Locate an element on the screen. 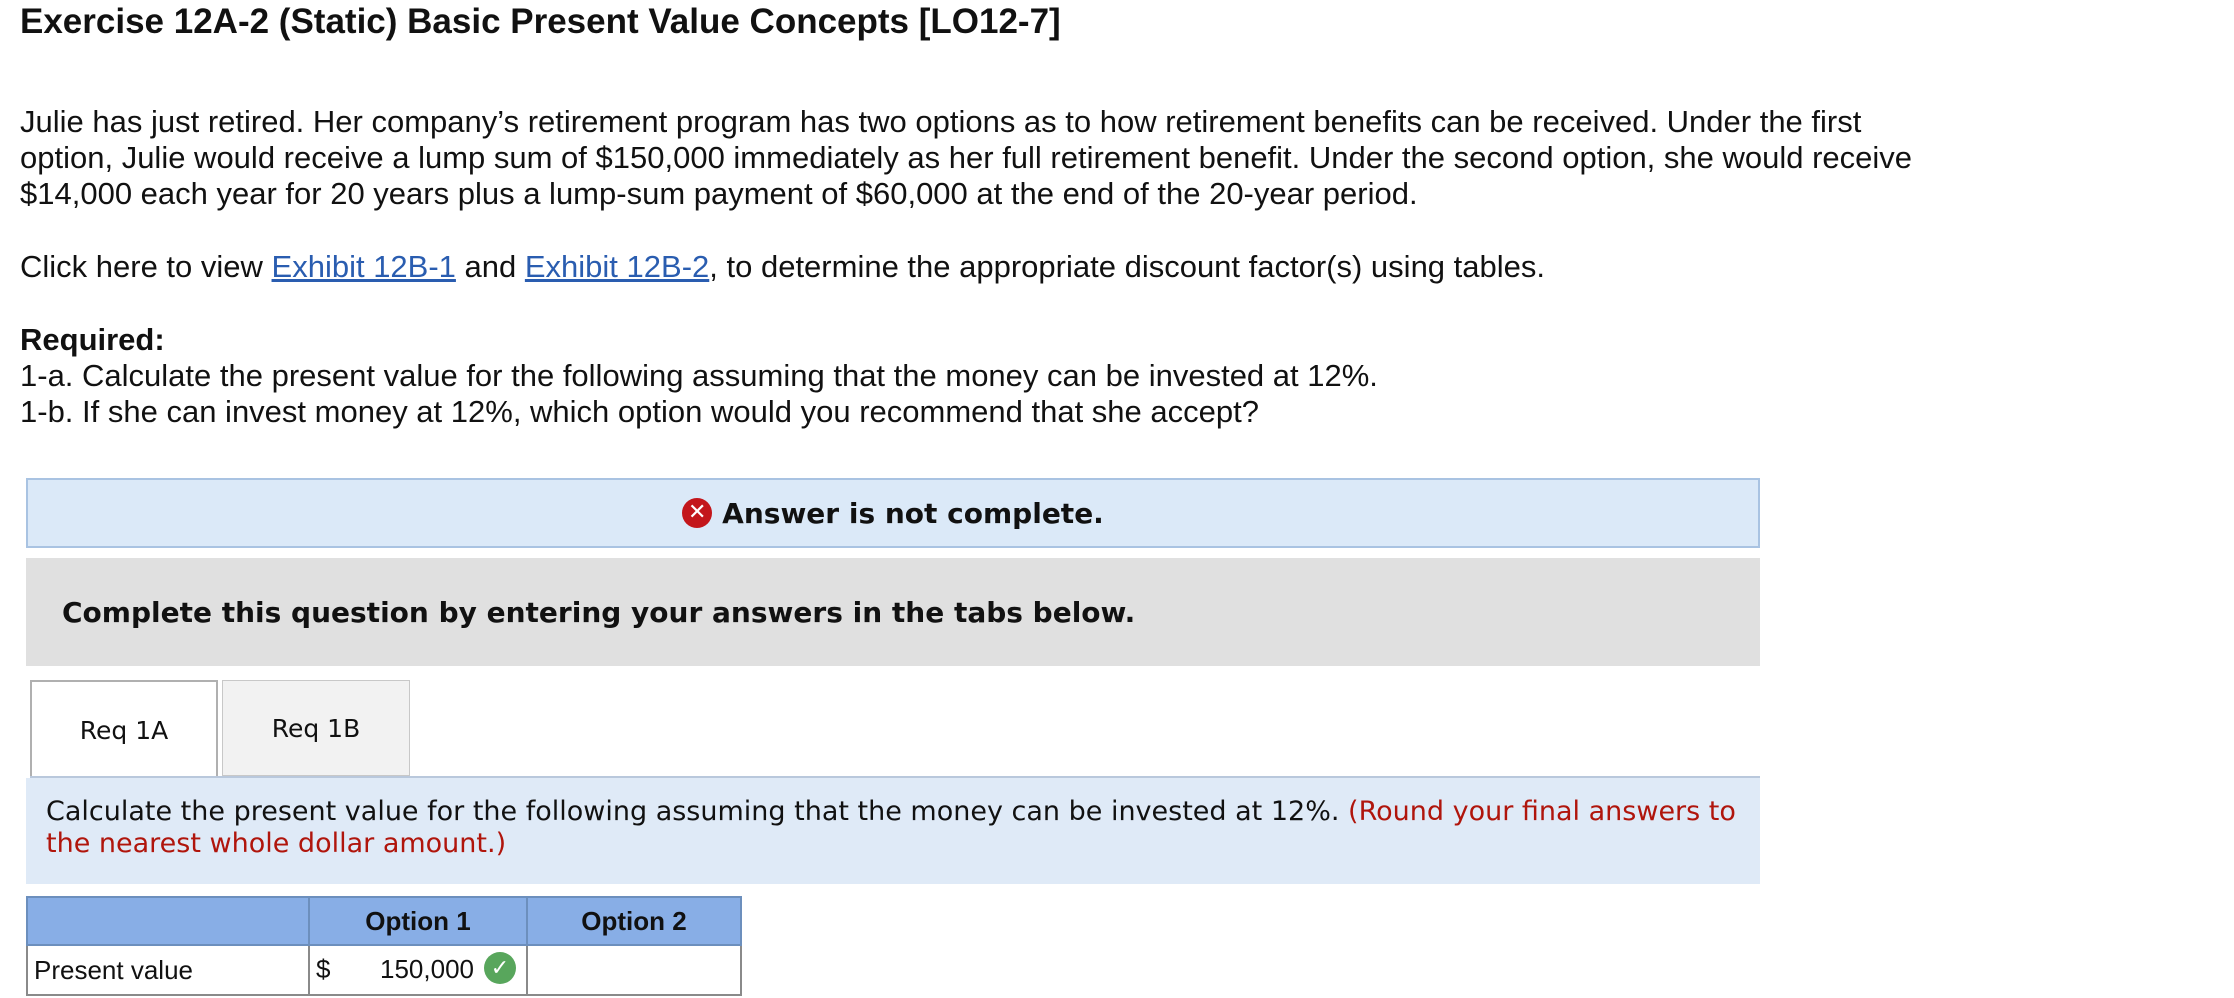 The height and width of the screenshot is (998, 2234). header-option-2: Option 2 is located at coordinates (634, 921).